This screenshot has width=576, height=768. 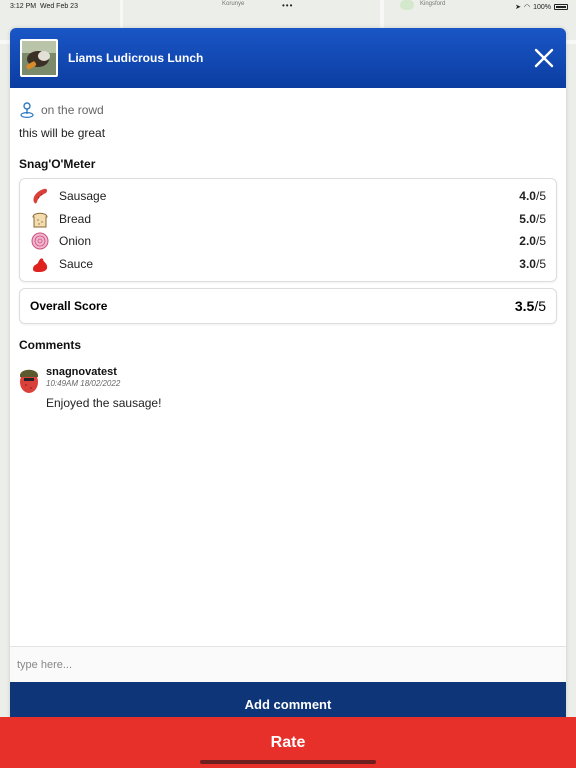 I want to click on meter-item-score: 2.0/5, so click(x=532, y=241).